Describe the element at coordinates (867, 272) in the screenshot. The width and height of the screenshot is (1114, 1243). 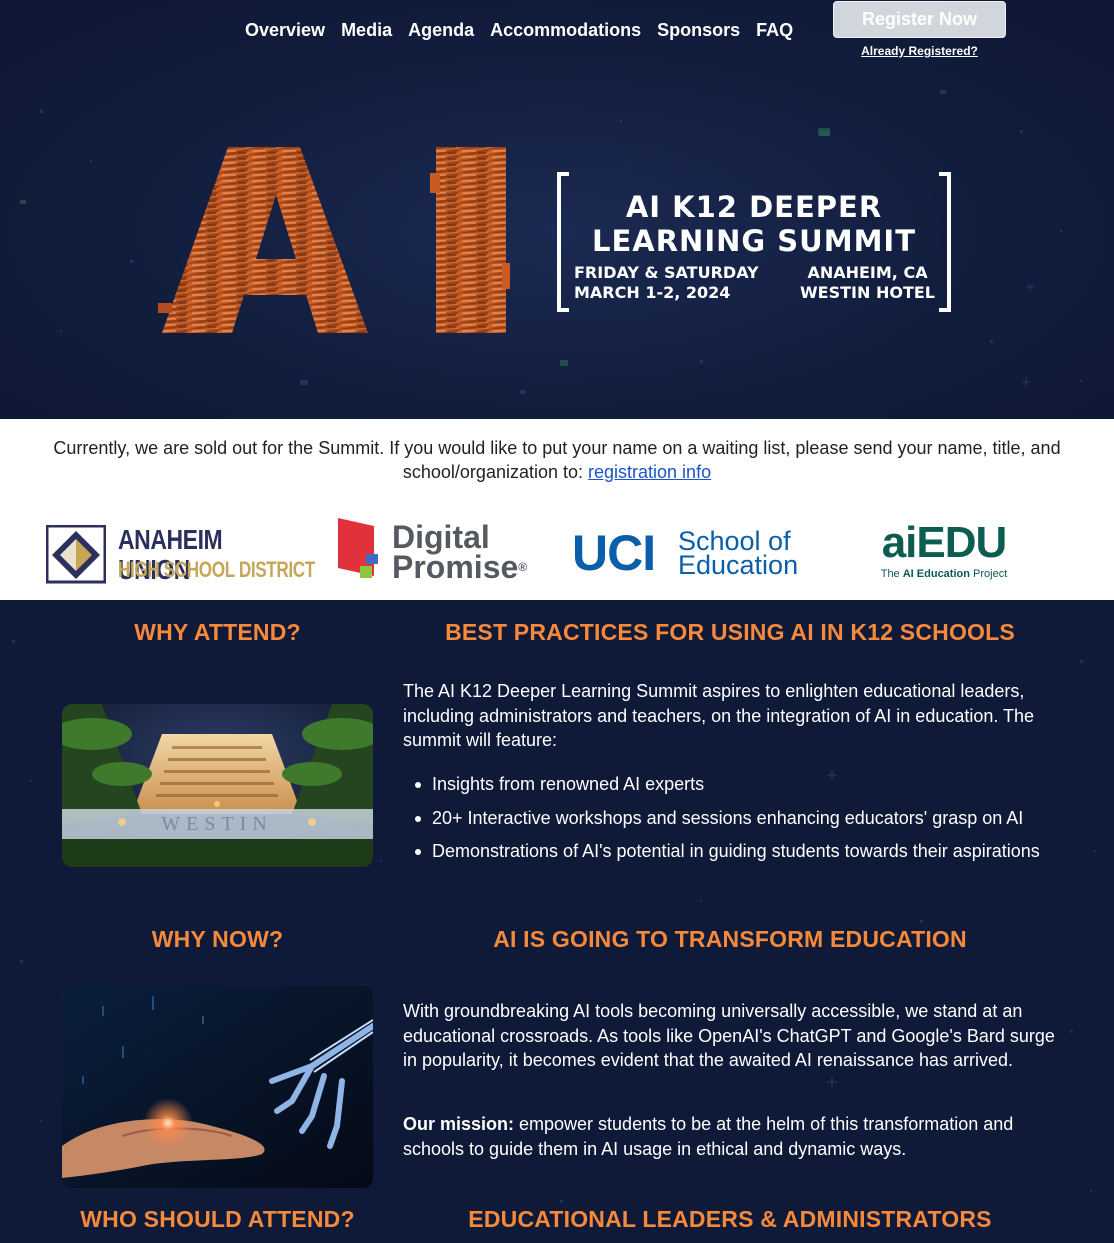
I see `summit-place-line1: ANAHEIM, CA` at that location.